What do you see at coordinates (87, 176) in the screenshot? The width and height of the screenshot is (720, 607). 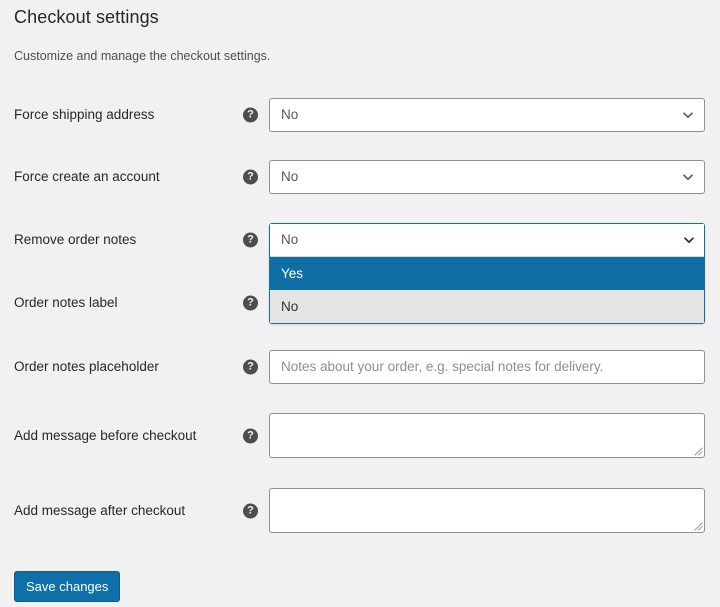 I see `label-force-create-an-account: Force create an account` at bounding box center [87, 176].